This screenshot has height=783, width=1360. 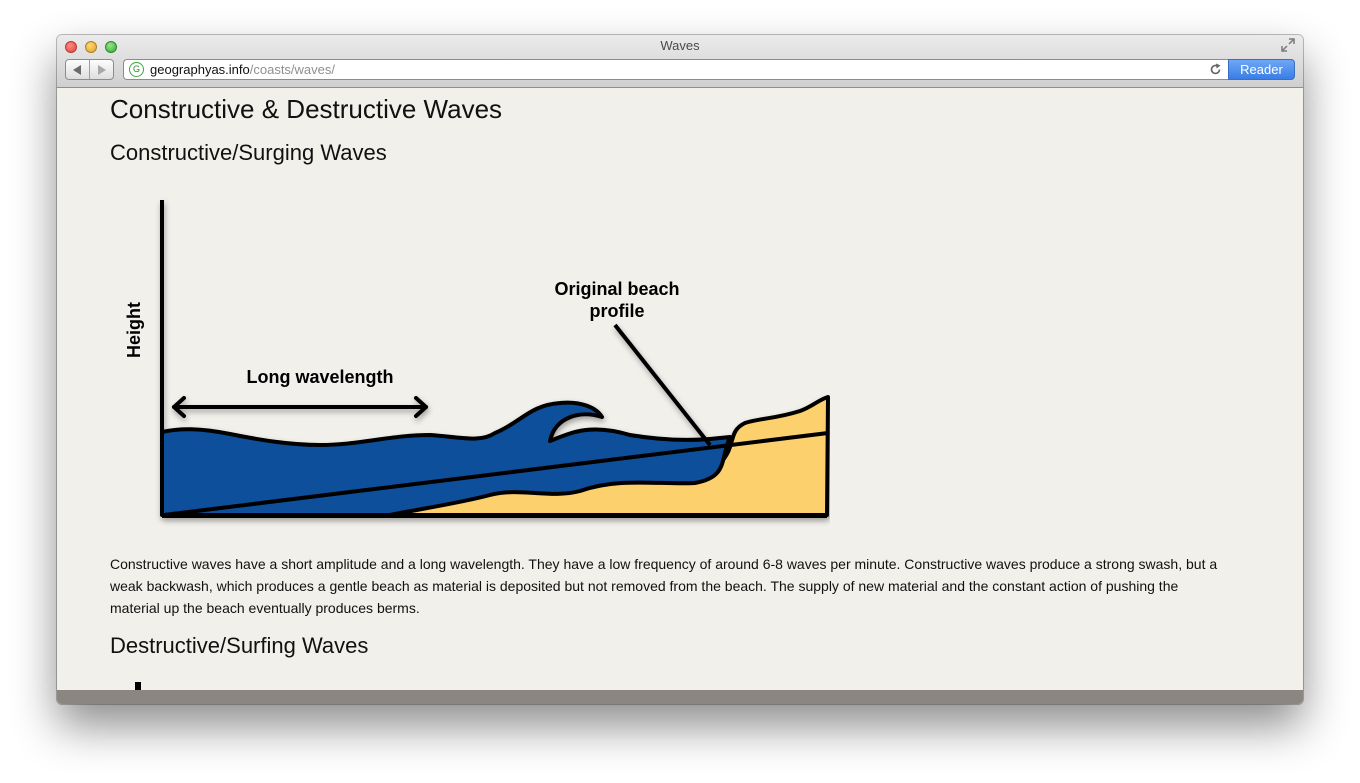 I want to click on y-axis-label: Height, so click(x=134, y=330).